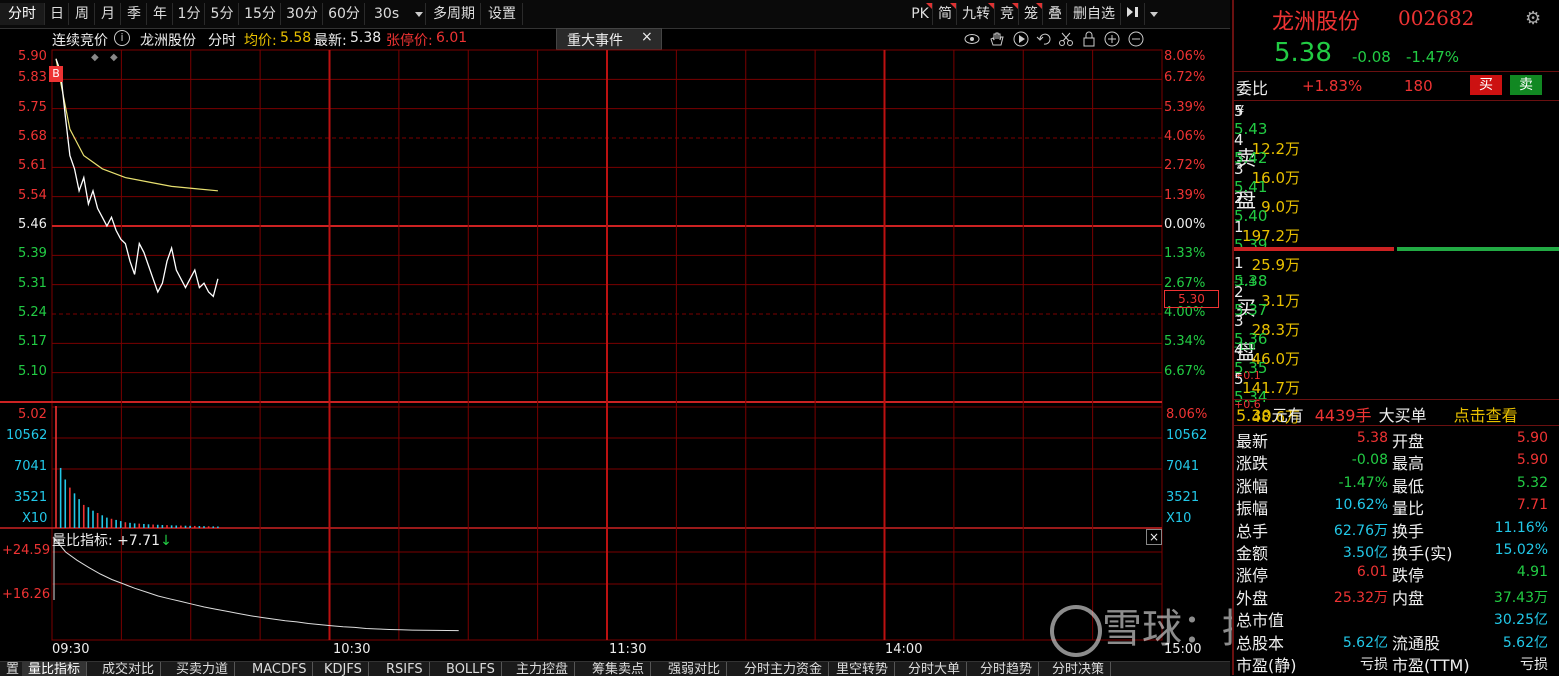  Describe the element at coordinates (1133, 14) in the screenshot. I see `collapse-panel-icon` at that location.